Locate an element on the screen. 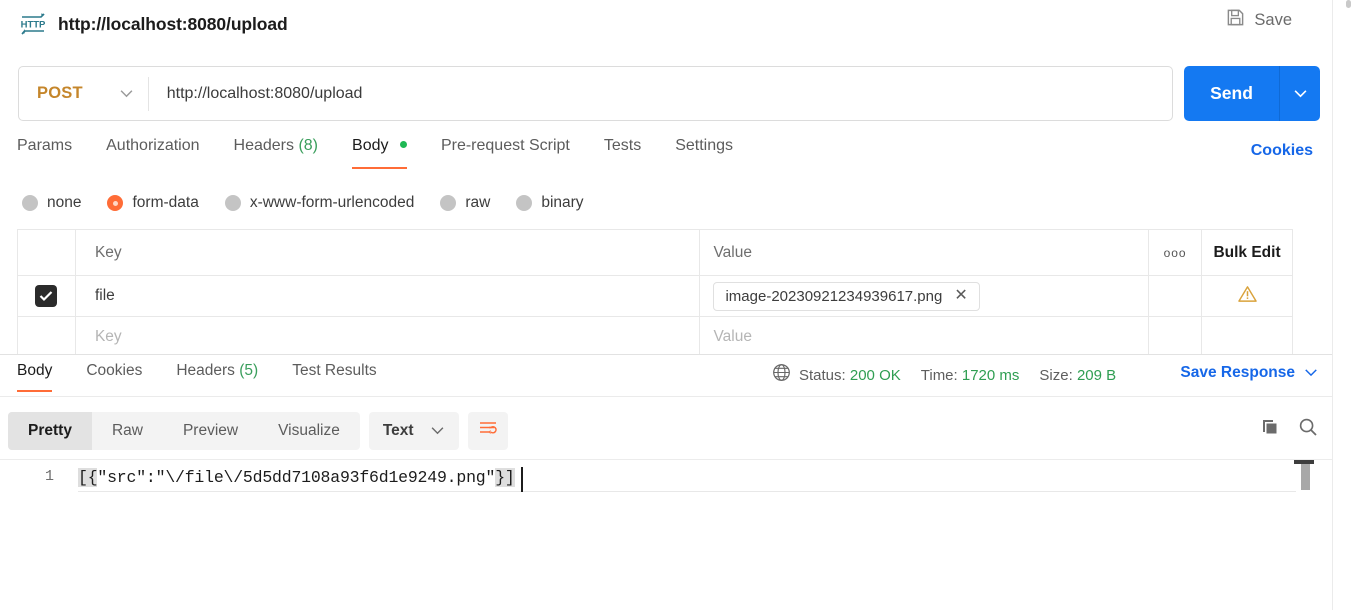 The height and width of the screenshot is (610, 1354). empty-row-key-cell: Key is located at coordinates (388, 335).